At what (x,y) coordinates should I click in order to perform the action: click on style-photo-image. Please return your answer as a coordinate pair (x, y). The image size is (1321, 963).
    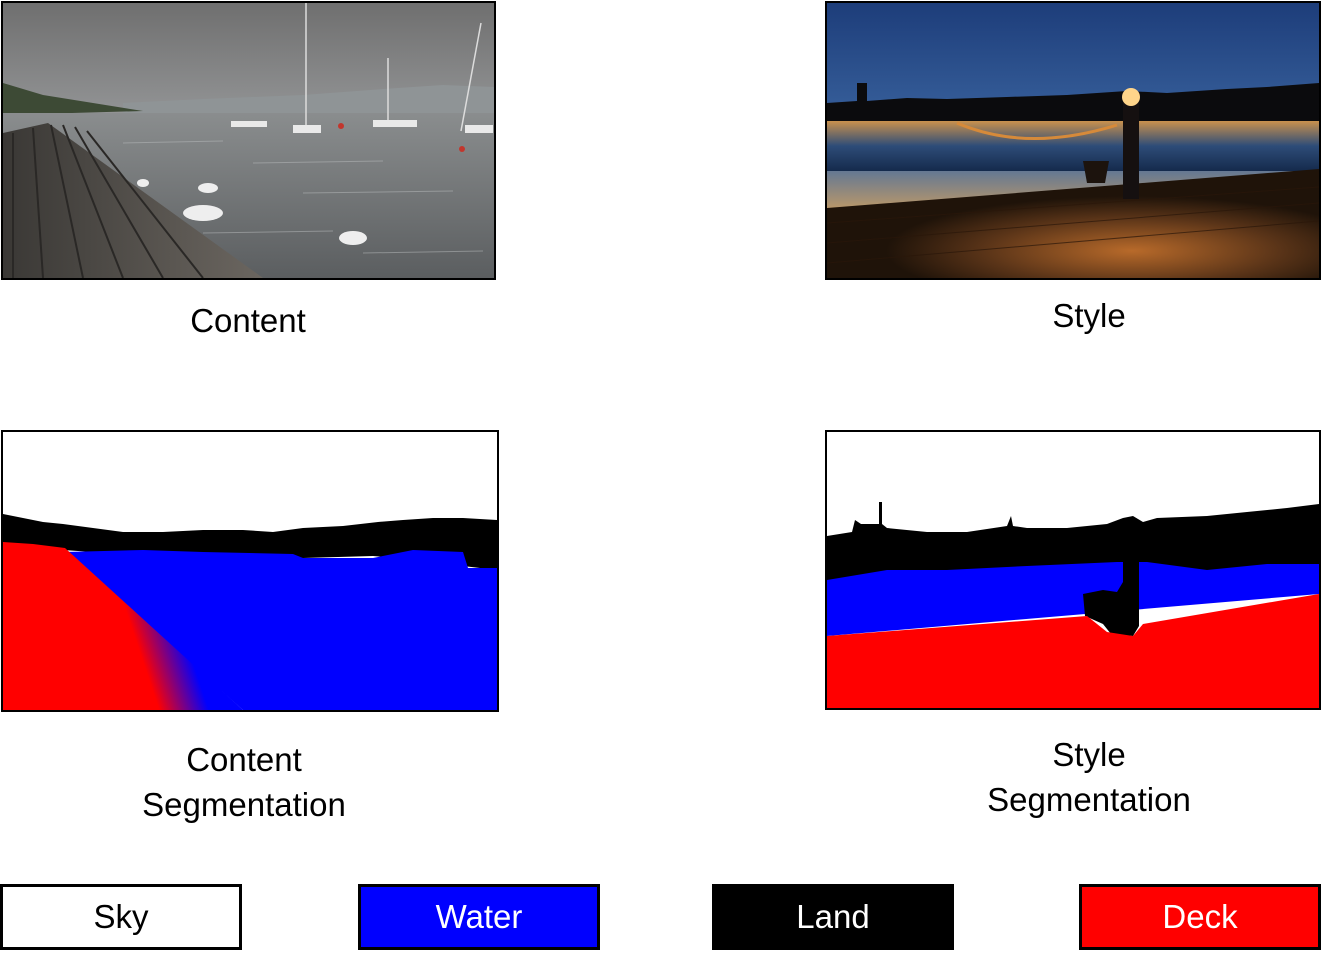
    Looking at the image, I should click on (1073, 140).